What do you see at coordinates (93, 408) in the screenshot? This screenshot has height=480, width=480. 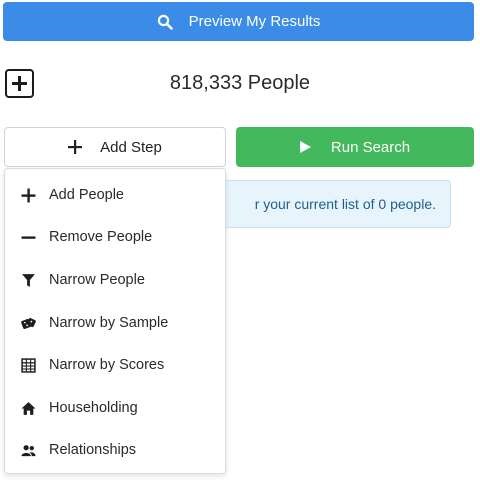 I see `menu-item-label: Householding` at bounding box center [93, 408].